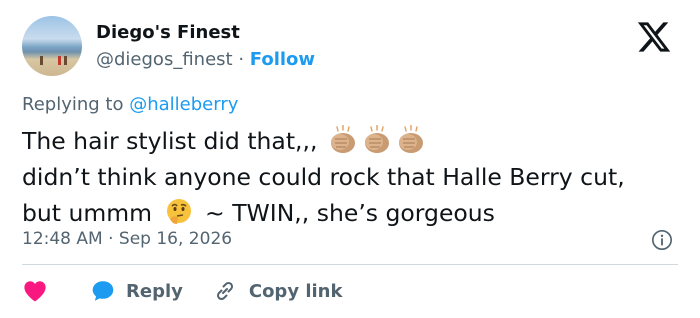 The image size is (700, 318). Describe the element at coordinates (357, 141) in the screenshot. I see `tweet-line-1: The hair stylist did that,,,` at that location.